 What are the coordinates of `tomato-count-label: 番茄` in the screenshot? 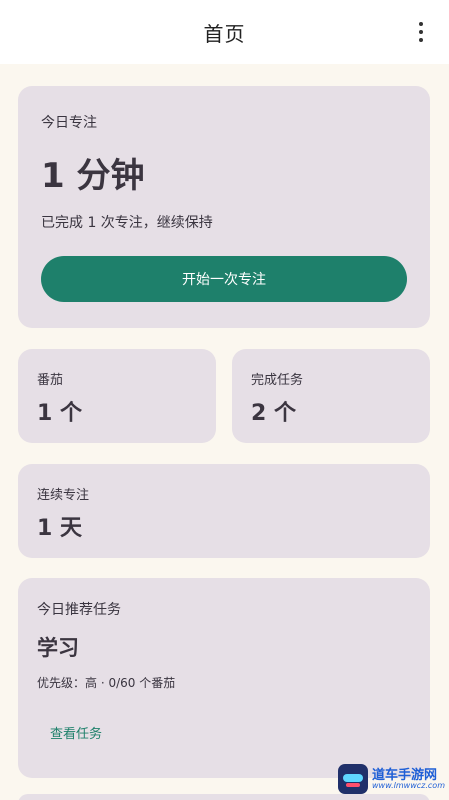 It's located at (50, 380).